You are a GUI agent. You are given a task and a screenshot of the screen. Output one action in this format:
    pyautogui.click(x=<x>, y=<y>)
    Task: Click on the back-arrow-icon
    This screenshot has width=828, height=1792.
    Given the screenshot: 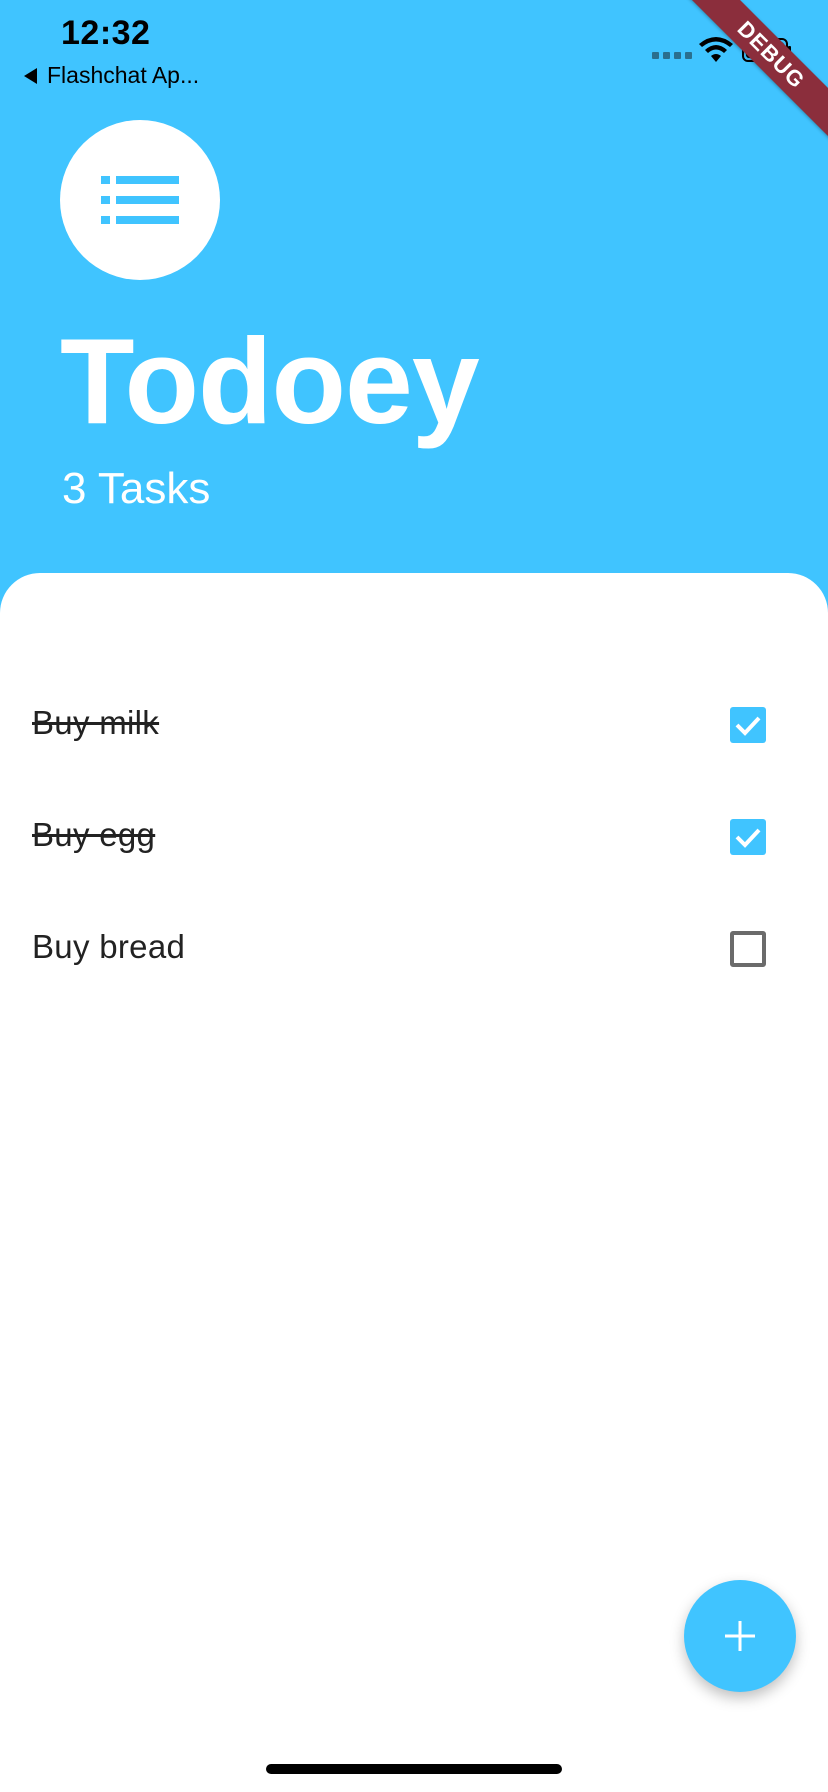 What is the action you would take?
    pyautogui.click(x=30, y=75)
    